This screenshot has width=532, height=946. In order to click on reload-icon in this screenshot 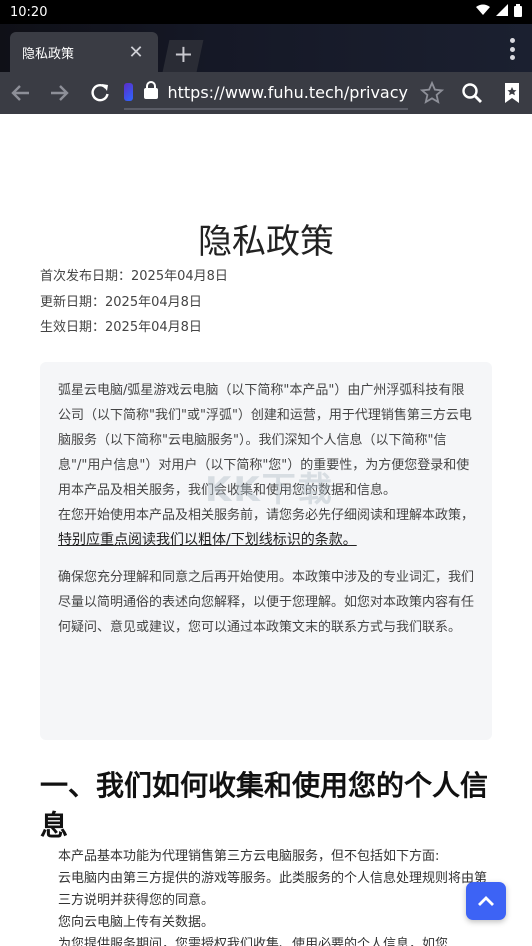, I will do `click(100, 92)`.